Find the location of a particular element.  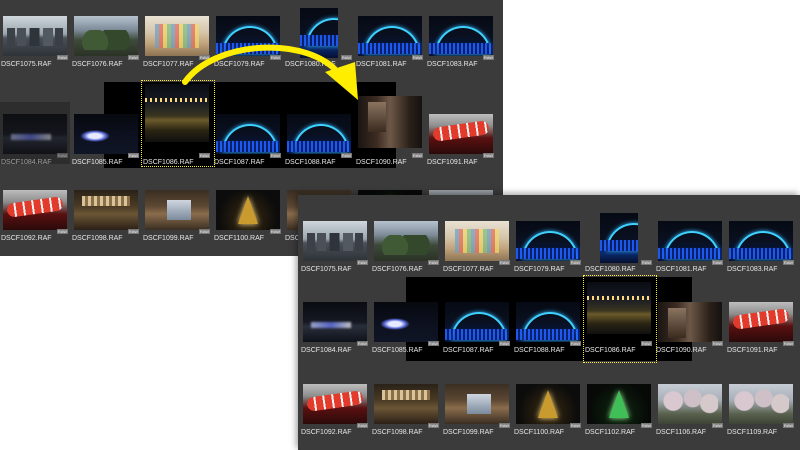

file-name: DSCF1084.RAF is located at coordinates (326, 350).